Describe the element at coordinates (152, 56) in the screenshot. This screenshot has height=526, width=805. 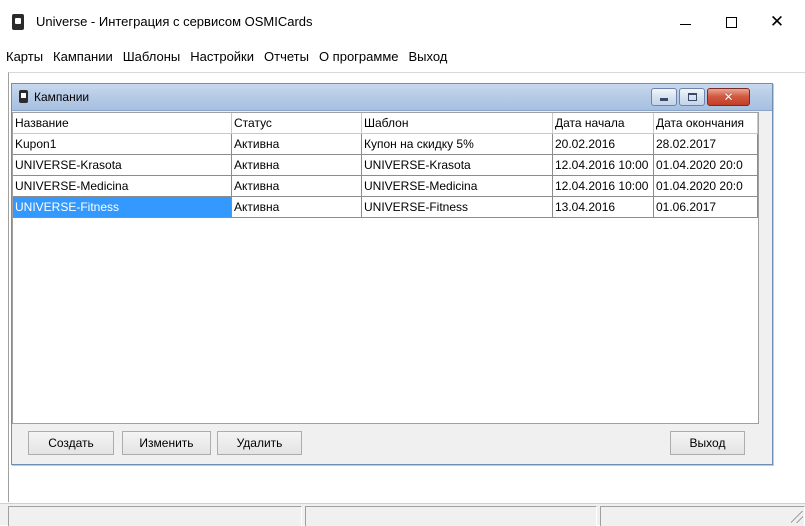
I see `menu-item-templates: Шаблоны` at that location.